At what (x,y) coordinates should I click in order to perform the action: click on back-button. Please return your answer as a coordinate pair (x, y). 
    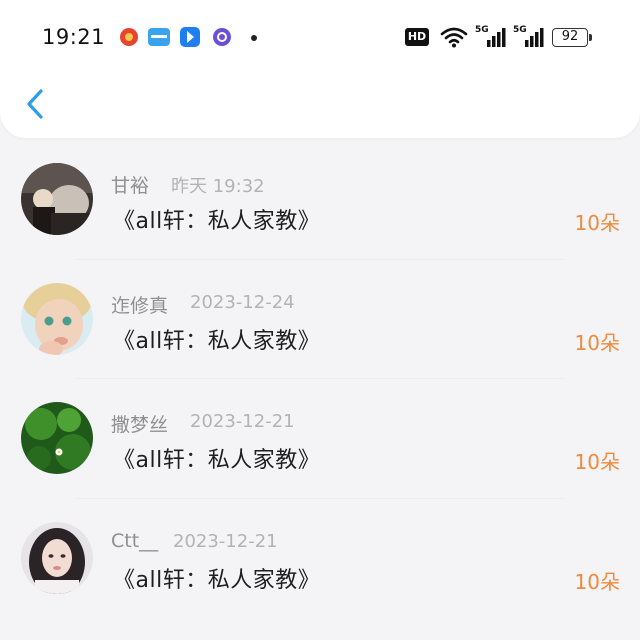
    Looking at the image, I should click on (35, 104).